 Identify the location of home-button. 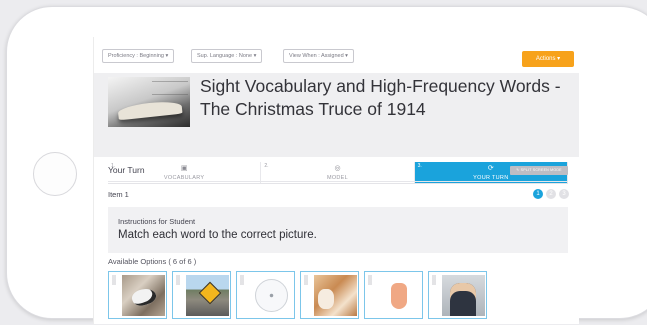
(55, 174).